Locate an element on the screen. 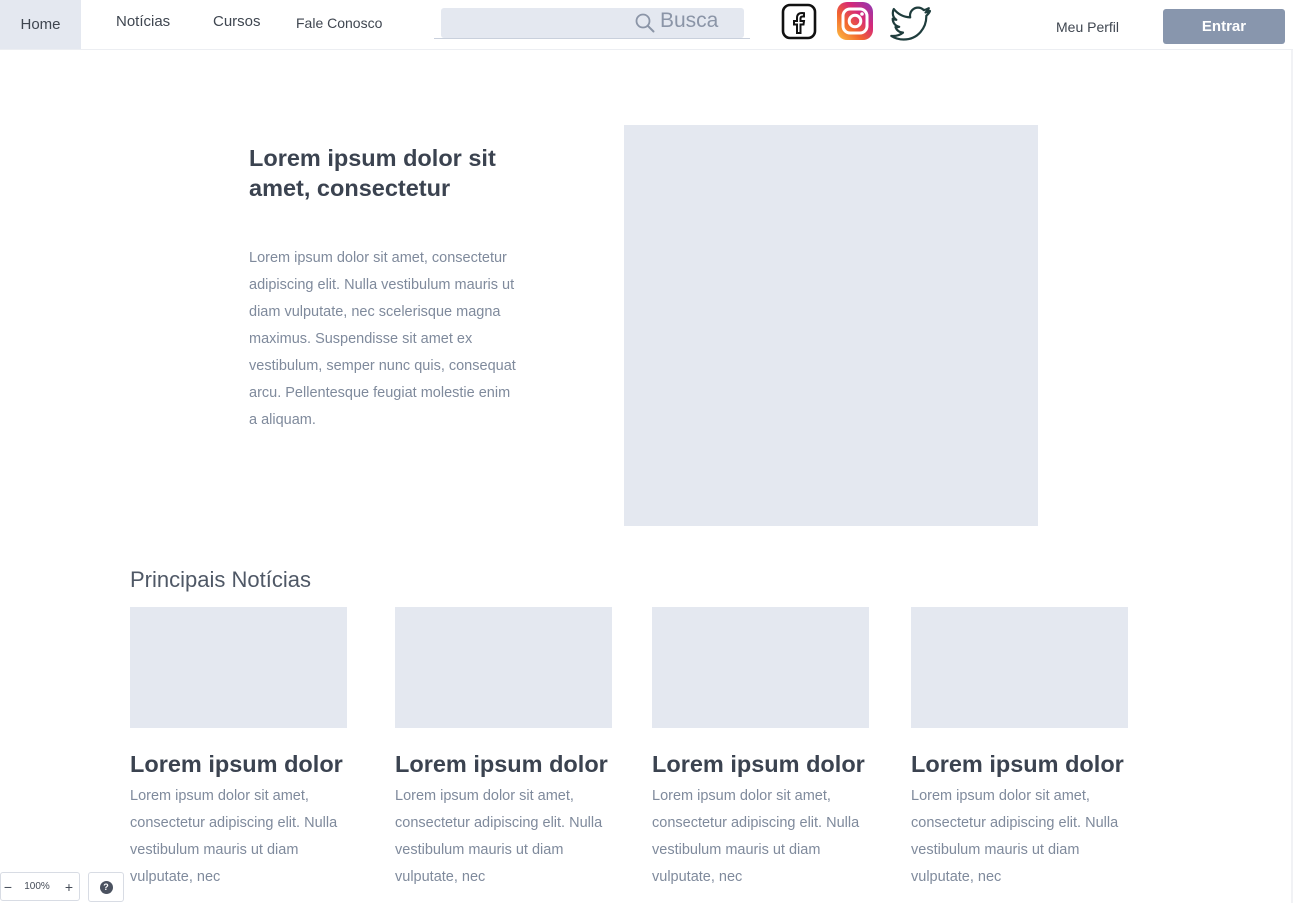 The image size is (1293, 903). help-icon: ? is located at coordinates (106, 887).